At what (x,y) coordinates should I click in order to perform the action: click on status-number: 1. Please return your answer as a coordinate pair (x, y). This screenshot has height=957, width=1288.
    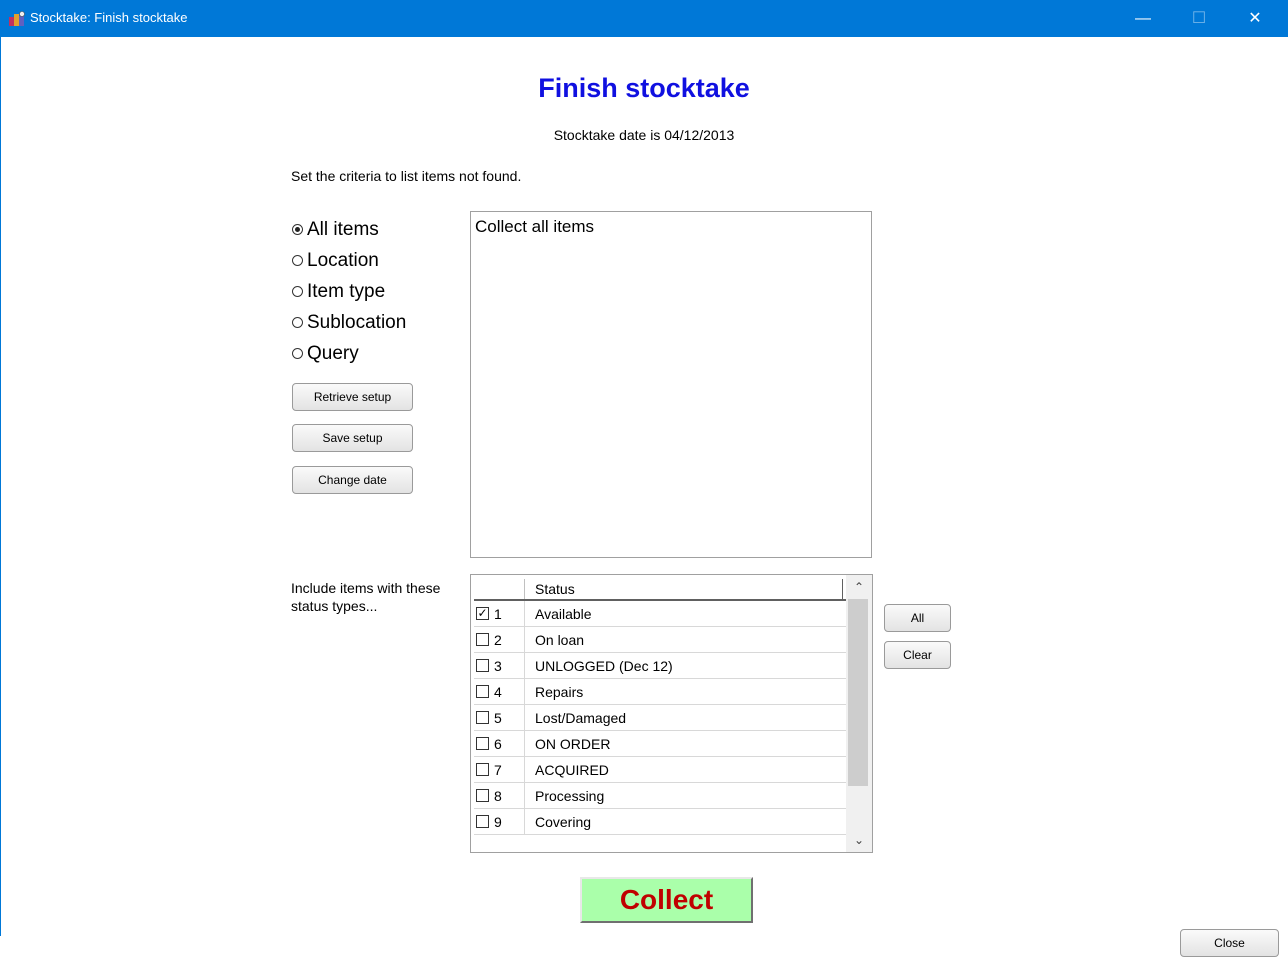
    Looking at the image, I should click on (498, 614).